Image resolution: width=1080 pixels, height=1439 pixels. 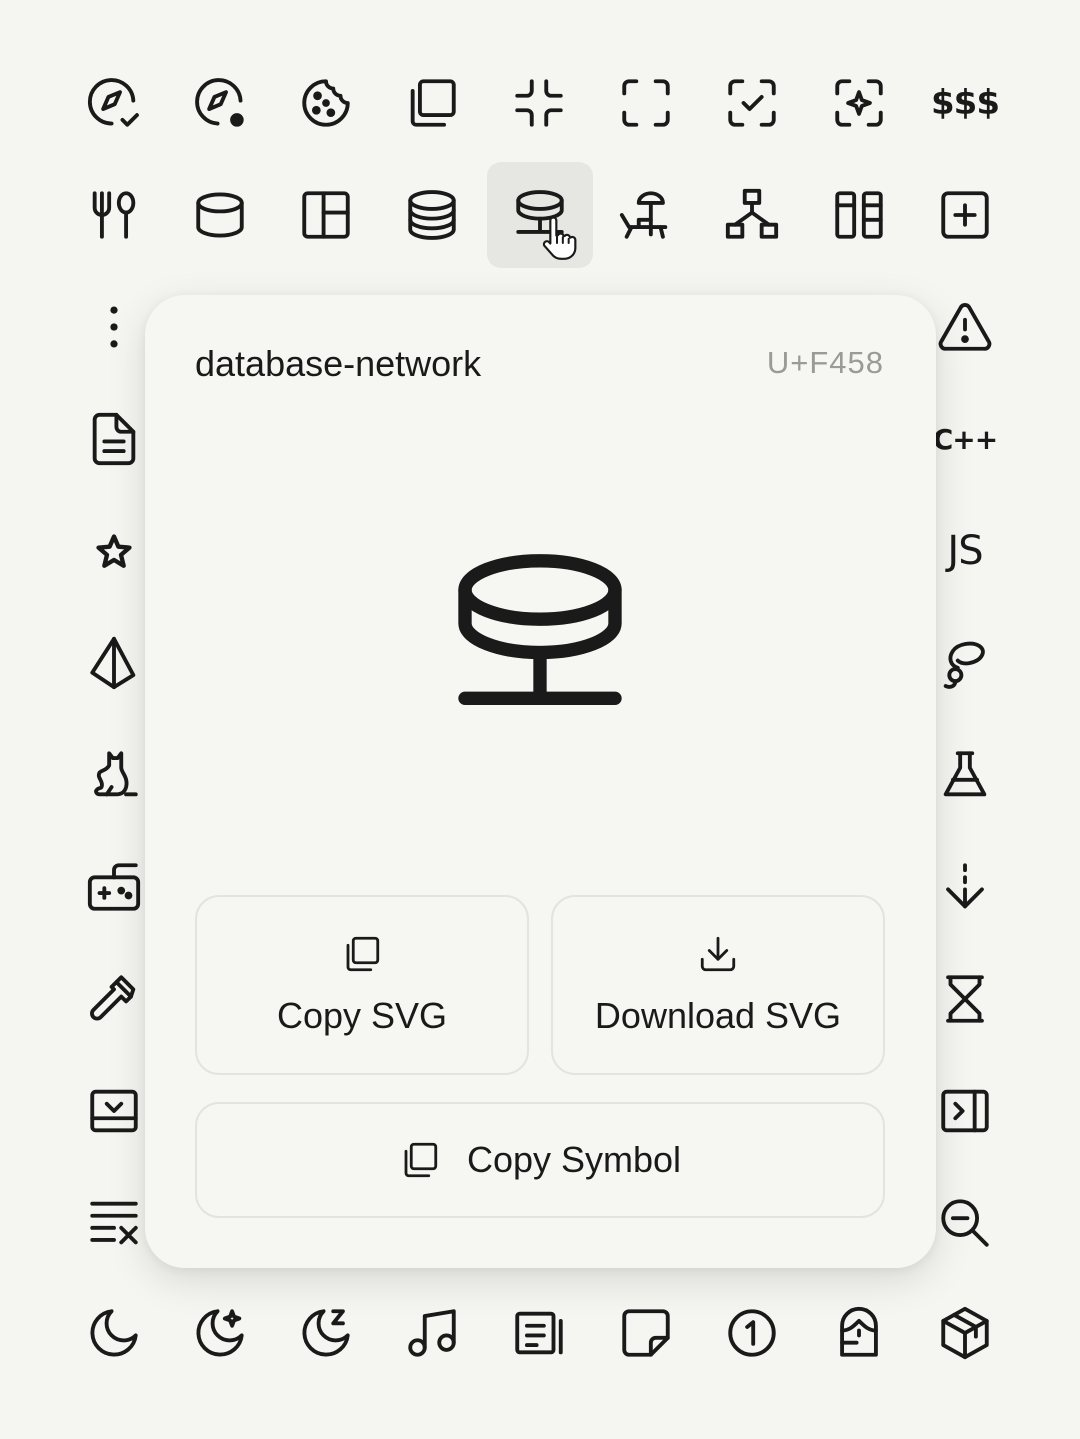 I want to click on collapse-icon, so click(x=539, y=103).